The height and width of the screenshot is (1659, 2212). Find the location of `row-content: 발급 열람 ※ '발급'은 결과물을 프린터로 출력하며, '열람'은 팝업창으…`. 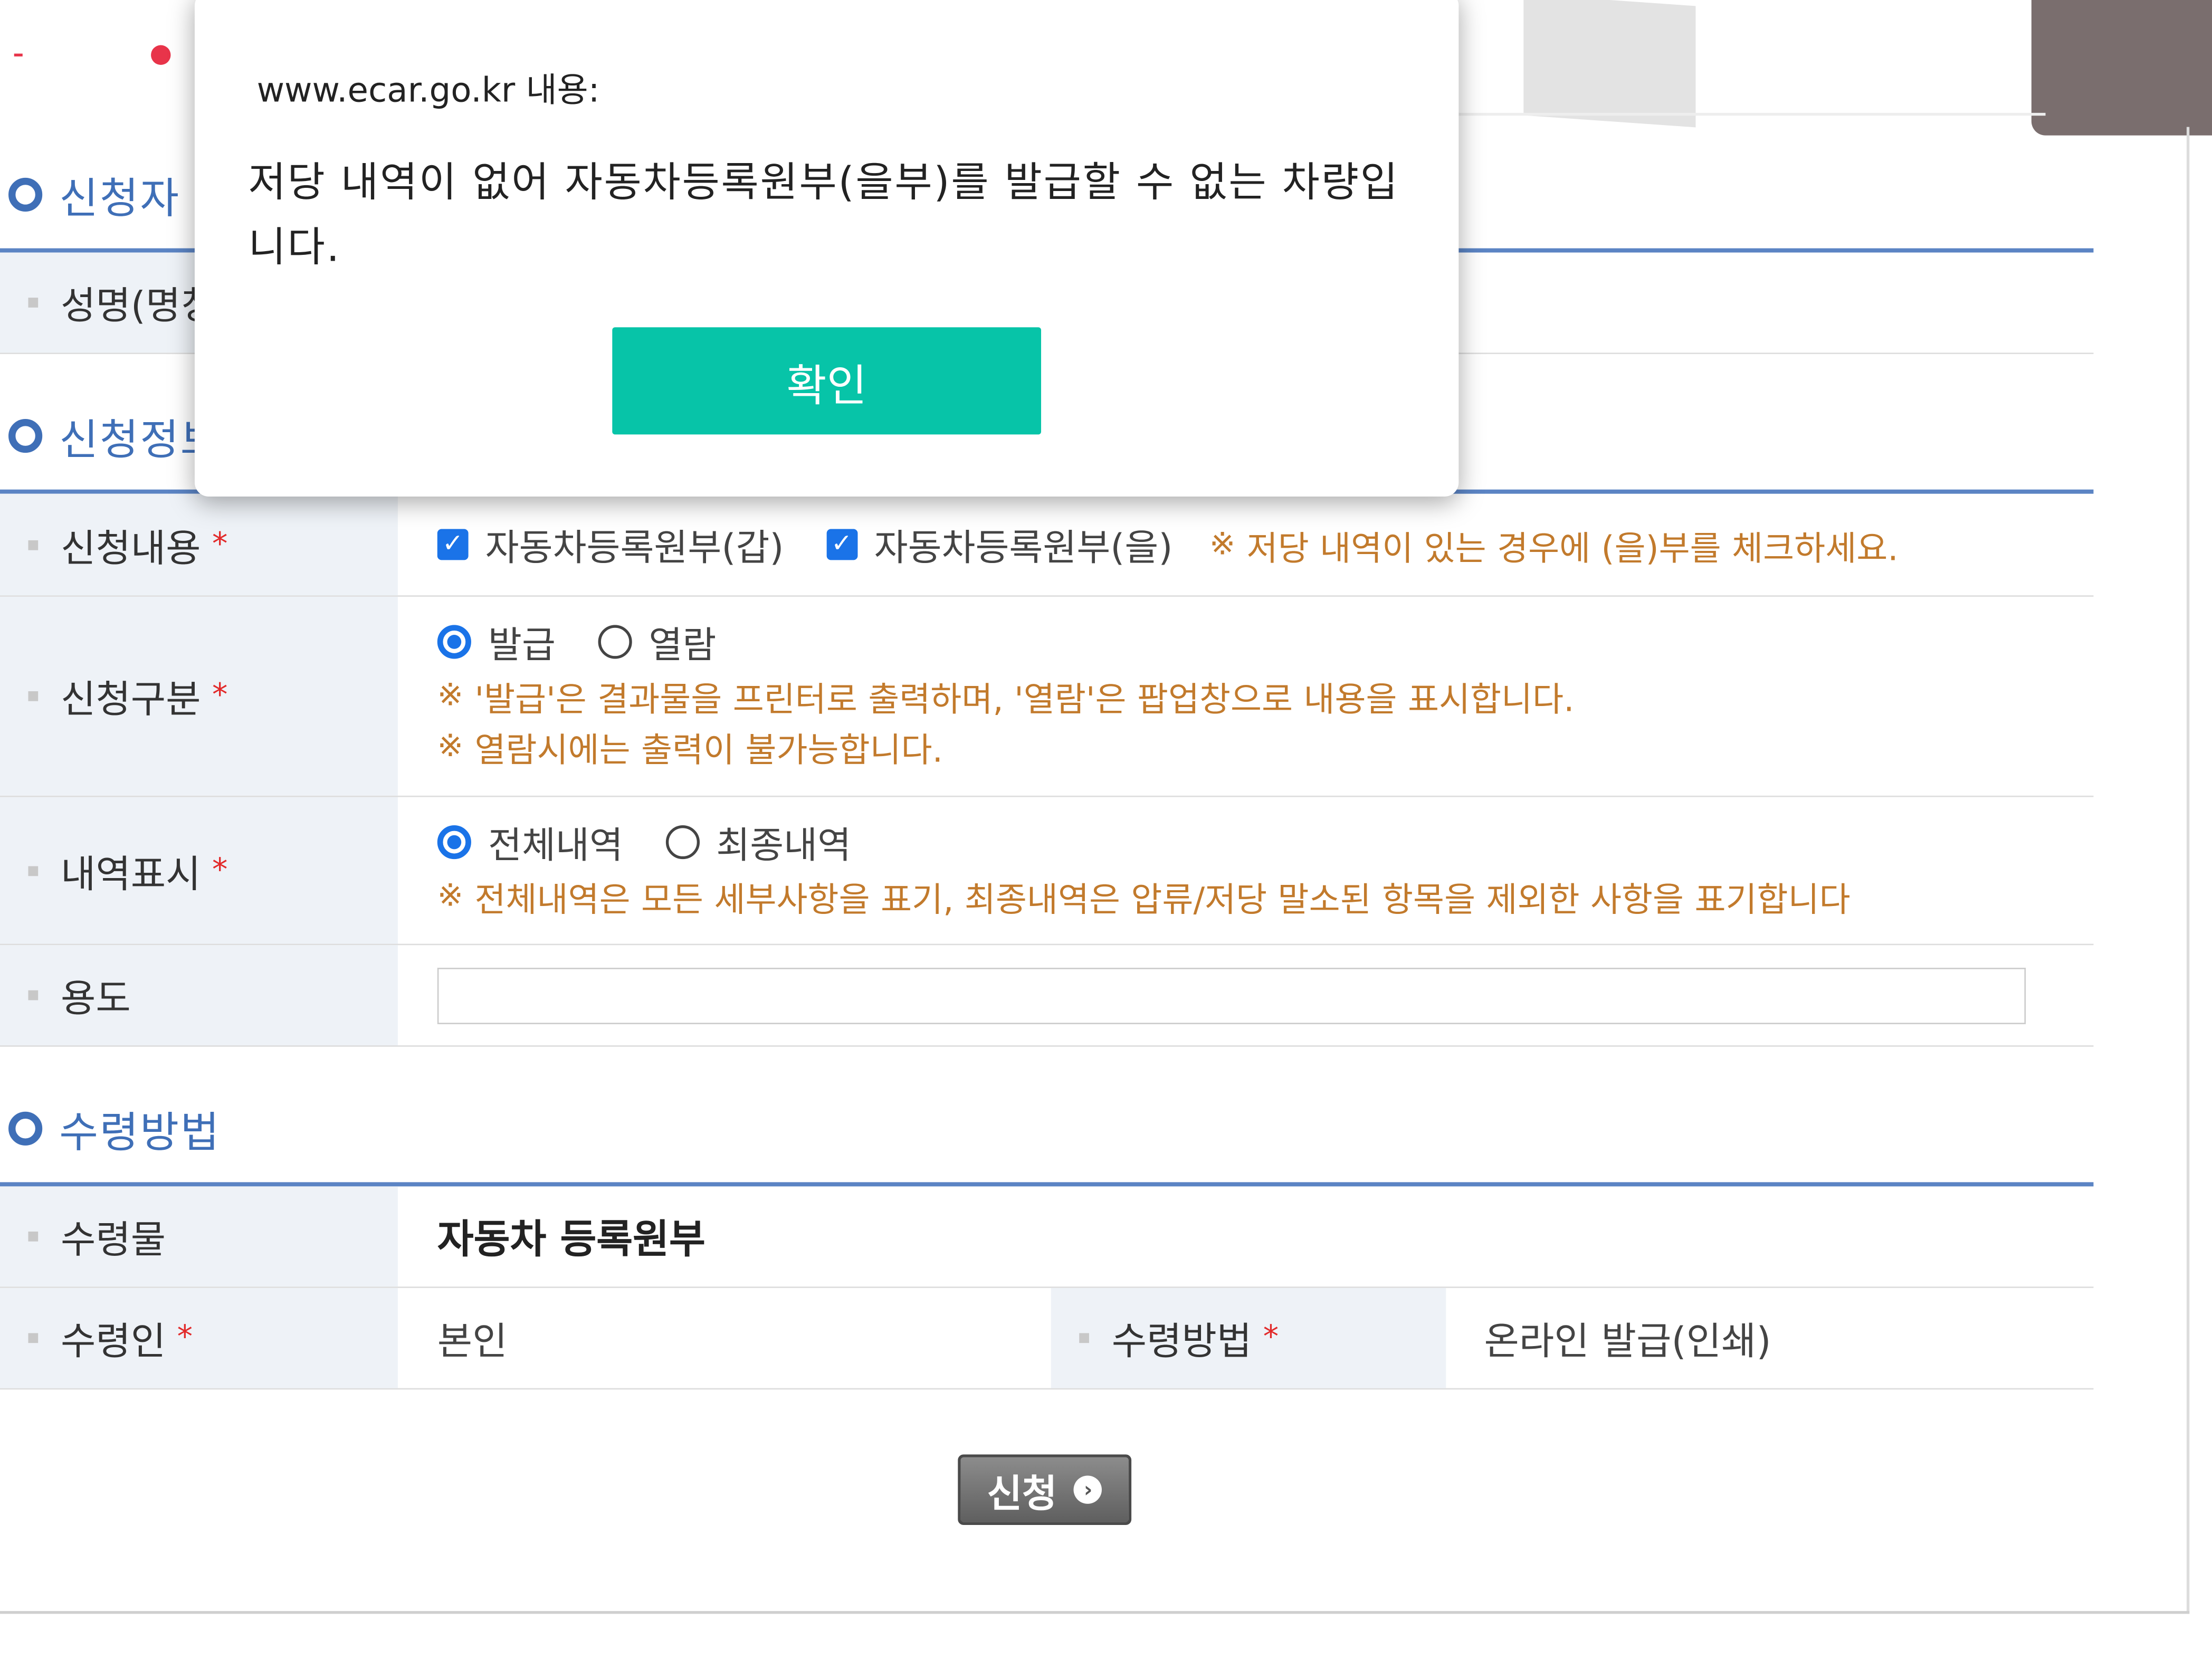

row-content: 발급 열람 ※ '발급'은 결과물을 프린터로 출력하며, '열람'은 팝업창으… is located at coordinates (1006, 692).